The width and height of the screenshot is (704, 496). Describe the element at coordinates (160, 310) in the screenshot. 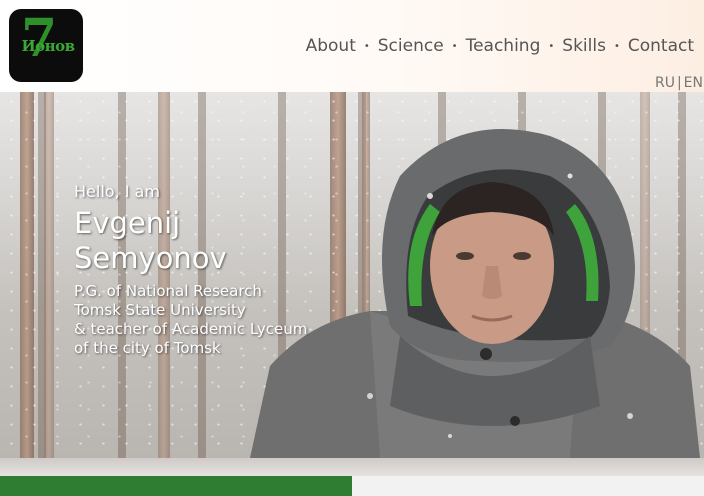

I see `hero-subtitle-line: Tomsk State University` at that location.